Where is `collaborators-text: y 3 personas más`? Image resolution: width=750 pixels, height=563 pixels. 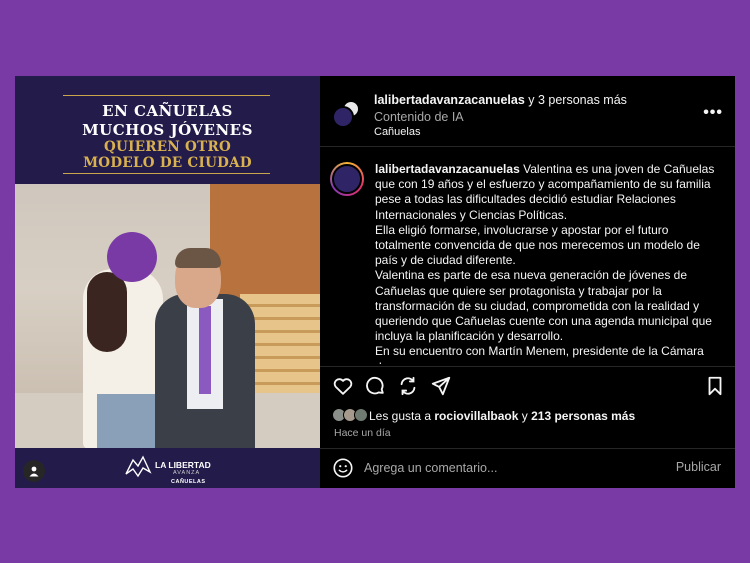 collaborators-text: y 3 personas más is located at coordinates (576, 100).